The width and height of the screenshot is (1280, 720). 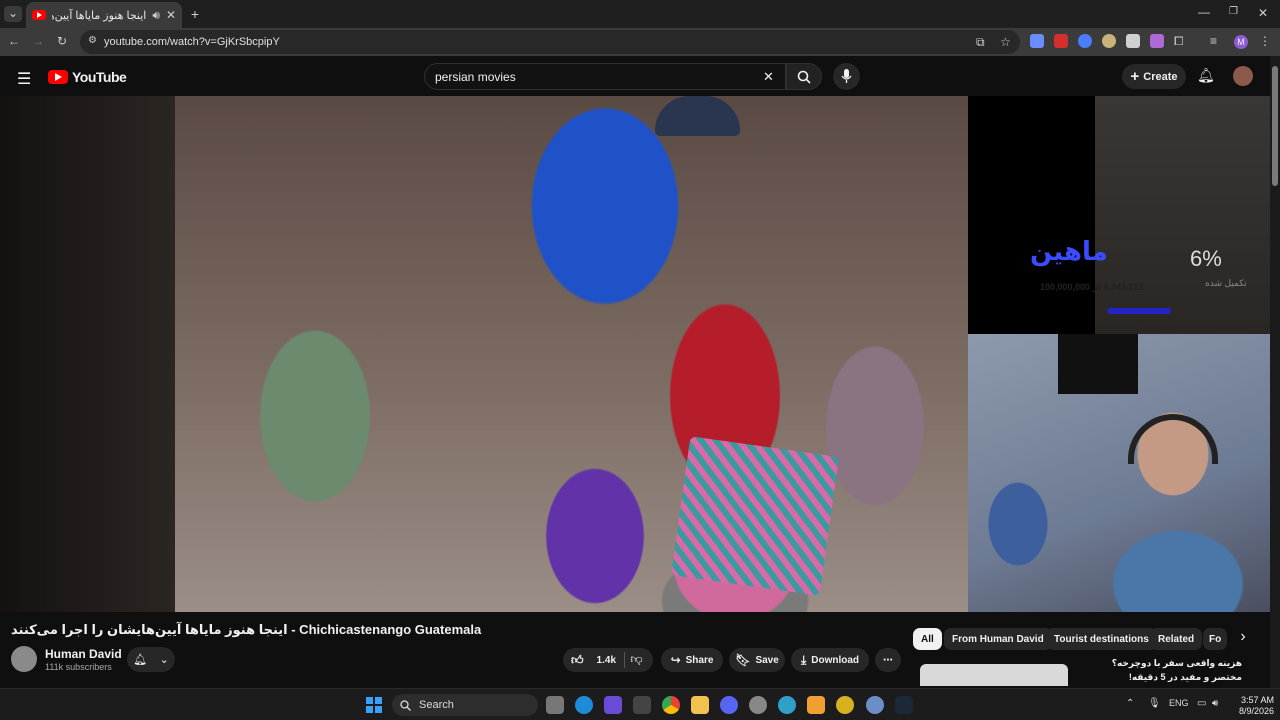 What do you see at coordinates (700, 705) in the screenshot?
I see `file-explorer-icon` at bounding box center [700, 705].